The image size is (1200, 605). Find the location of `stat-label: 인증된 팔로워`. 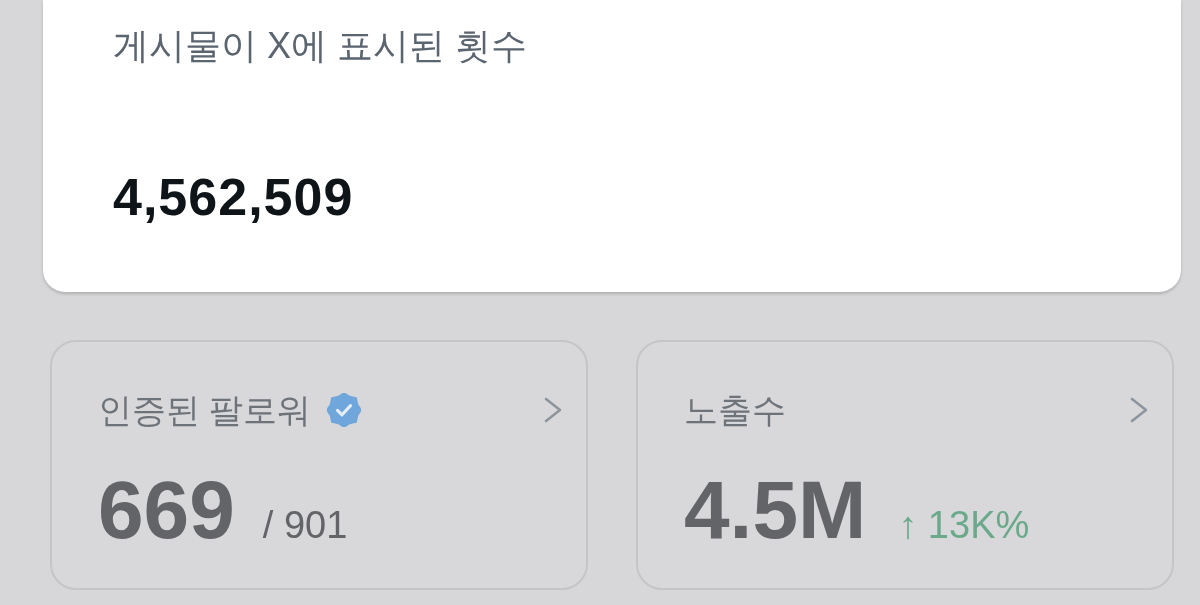

stat-label: 인증된 팔로워 is located at coordinates (205, 410).